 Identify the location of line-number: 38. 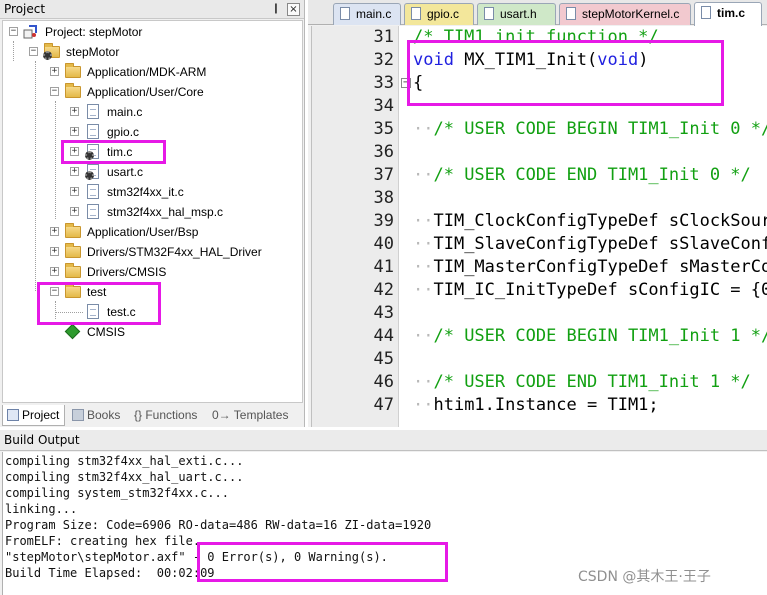
(383, 198).